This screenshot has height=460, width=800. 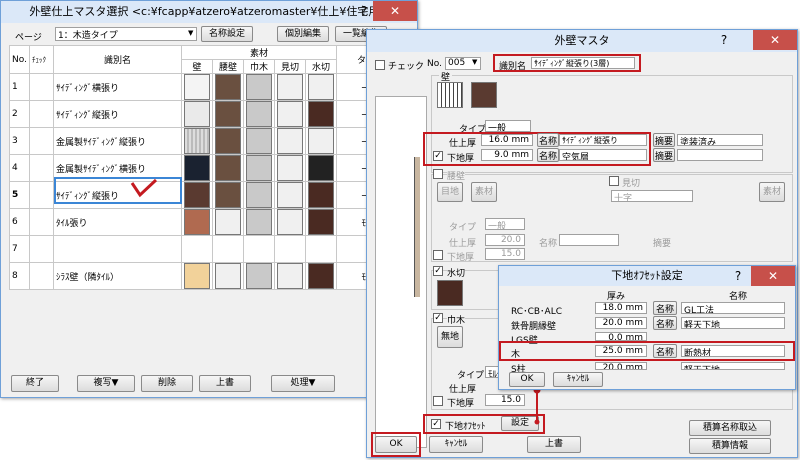 I want to click on finish-name-field: ｻｲﾃﾞｨﾝｸﾞ縦張り, so click(x=603, y=140).